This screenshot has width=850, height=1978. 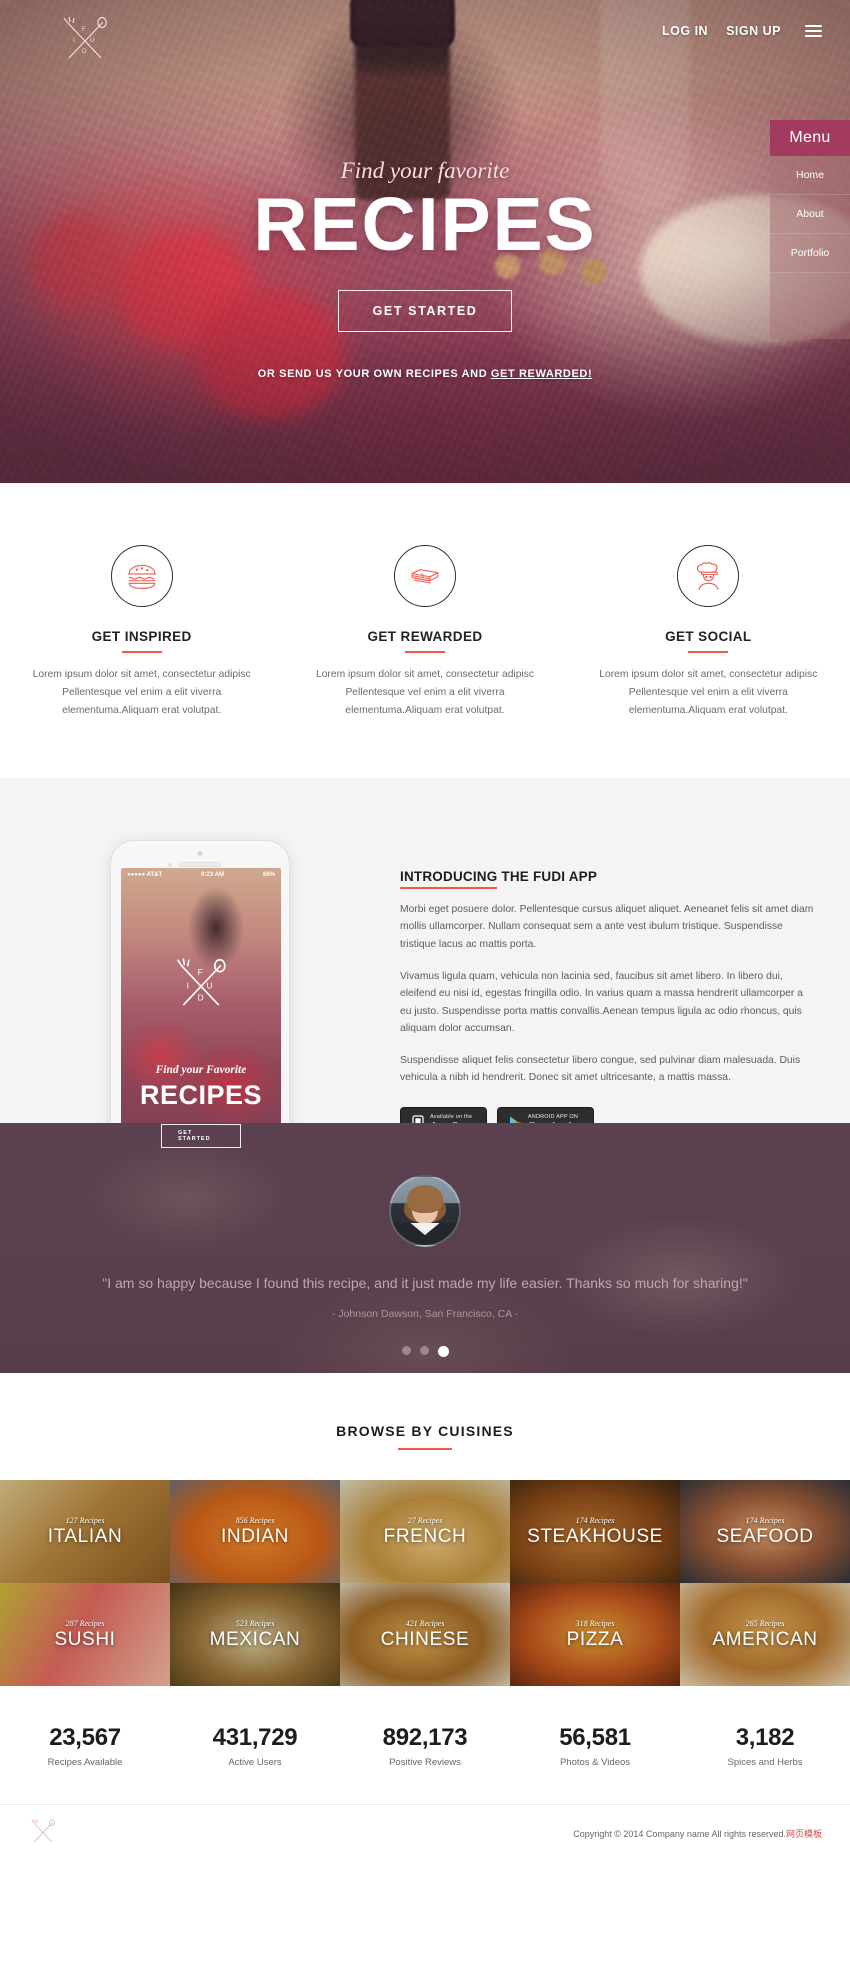 I want to click on cuisine-tile-sushi: 287 Recipes SUSHI, so click(x=85, y=1635).